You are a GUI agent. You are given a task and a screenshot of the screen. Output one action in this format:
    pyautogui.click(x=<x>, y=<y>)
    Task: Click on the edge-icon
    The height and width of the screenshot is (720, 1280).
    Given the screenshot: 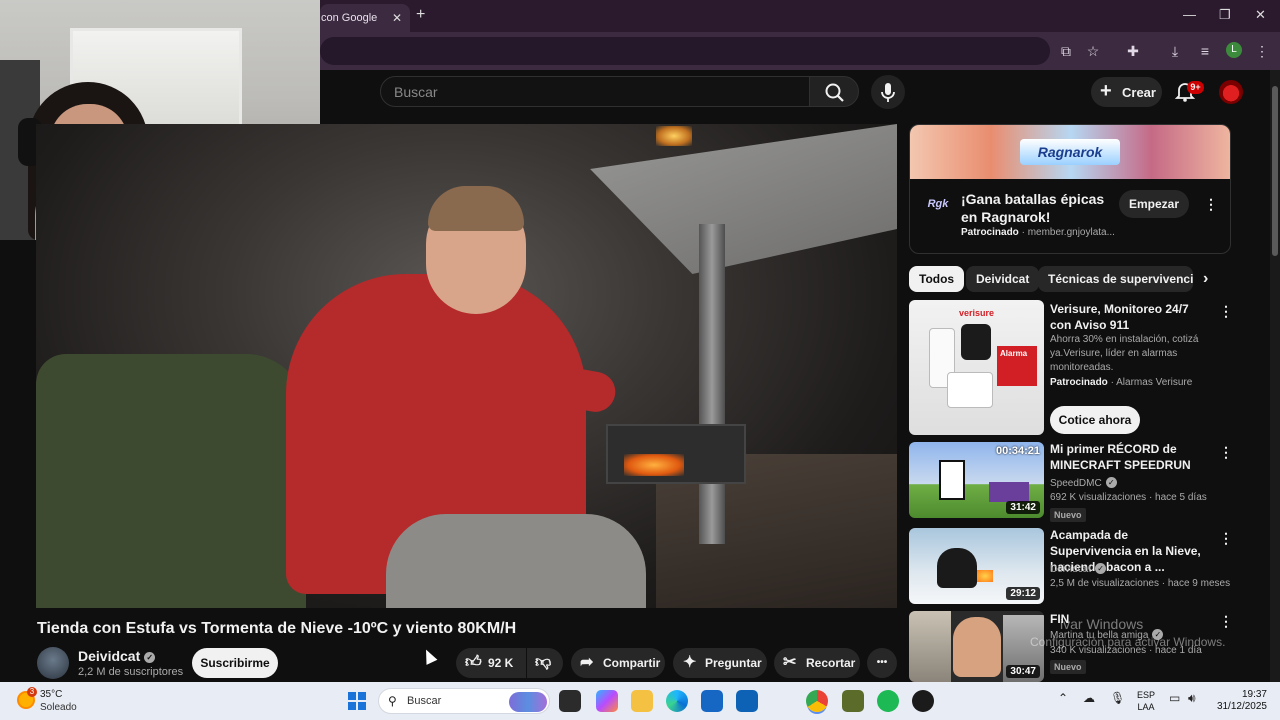 What is the action you would take?
    pyautogui.click(x=677, y=701)
    